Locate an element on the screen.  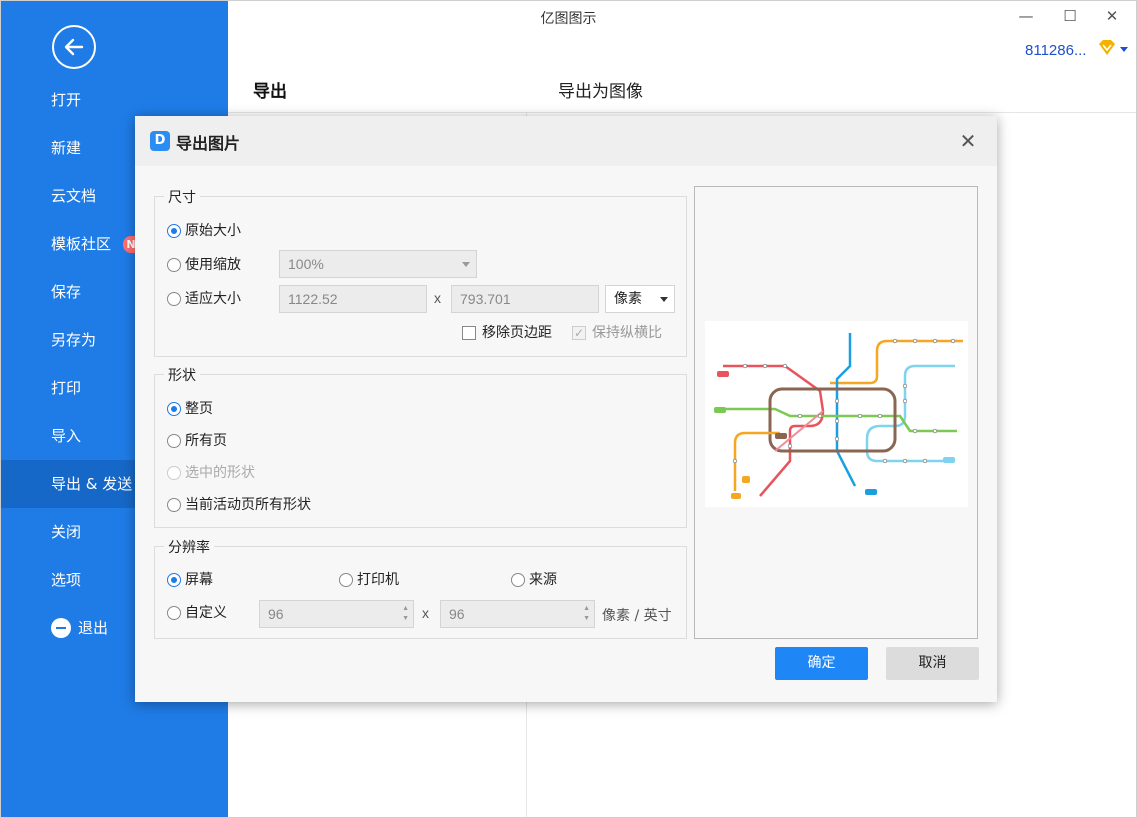
sidebar-item-label: 打印 is located at coordinates (66, 388).